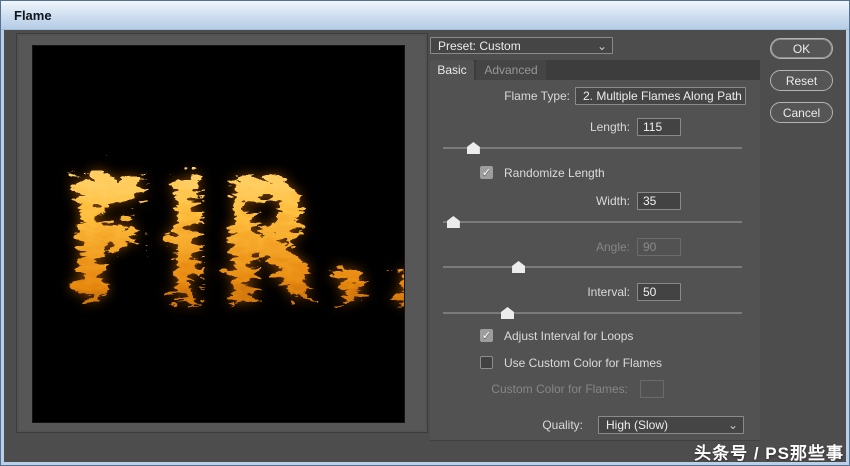  I want to click on cancel-button: Cancel, so click(801, 112).